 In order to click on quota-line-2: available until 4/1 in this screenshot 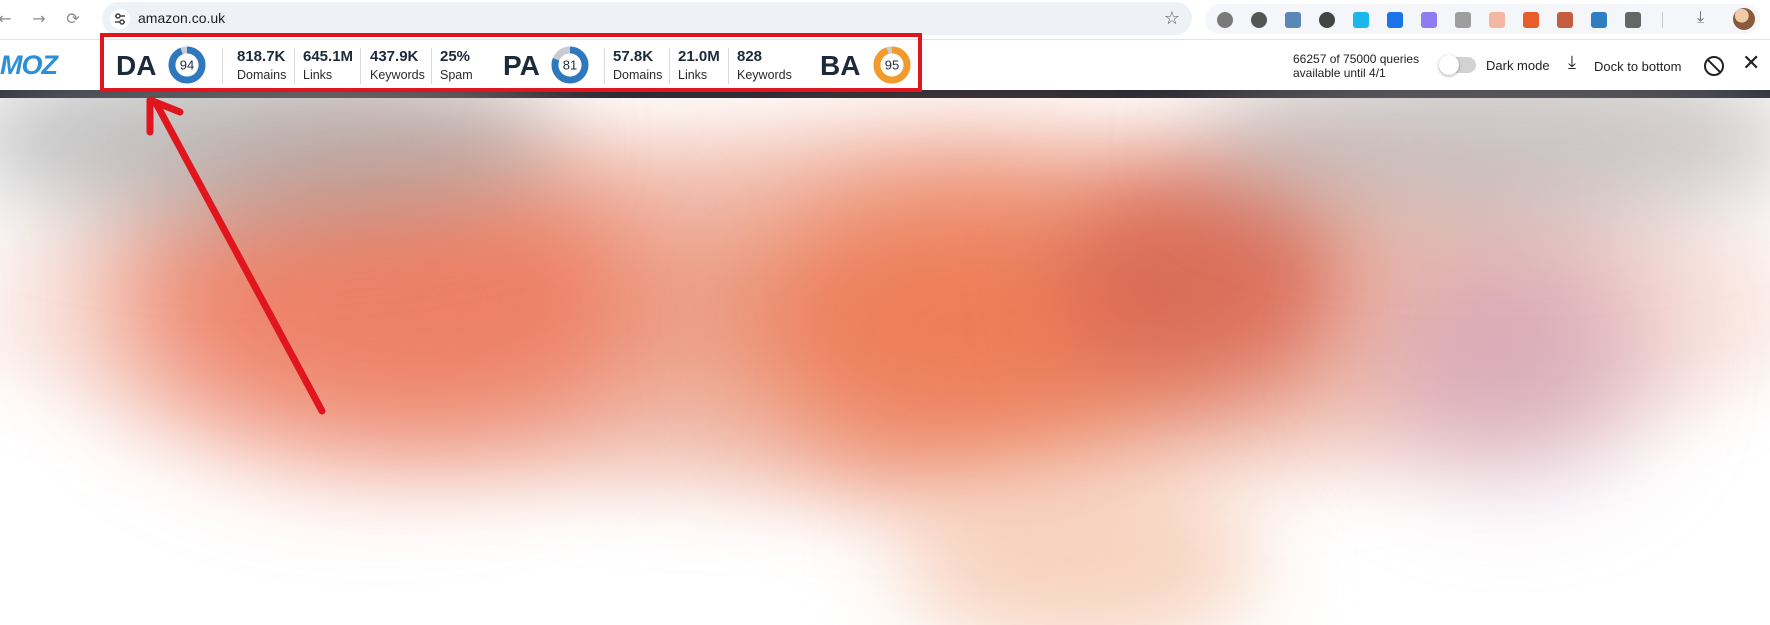, I will do `click(1339, 73)`.